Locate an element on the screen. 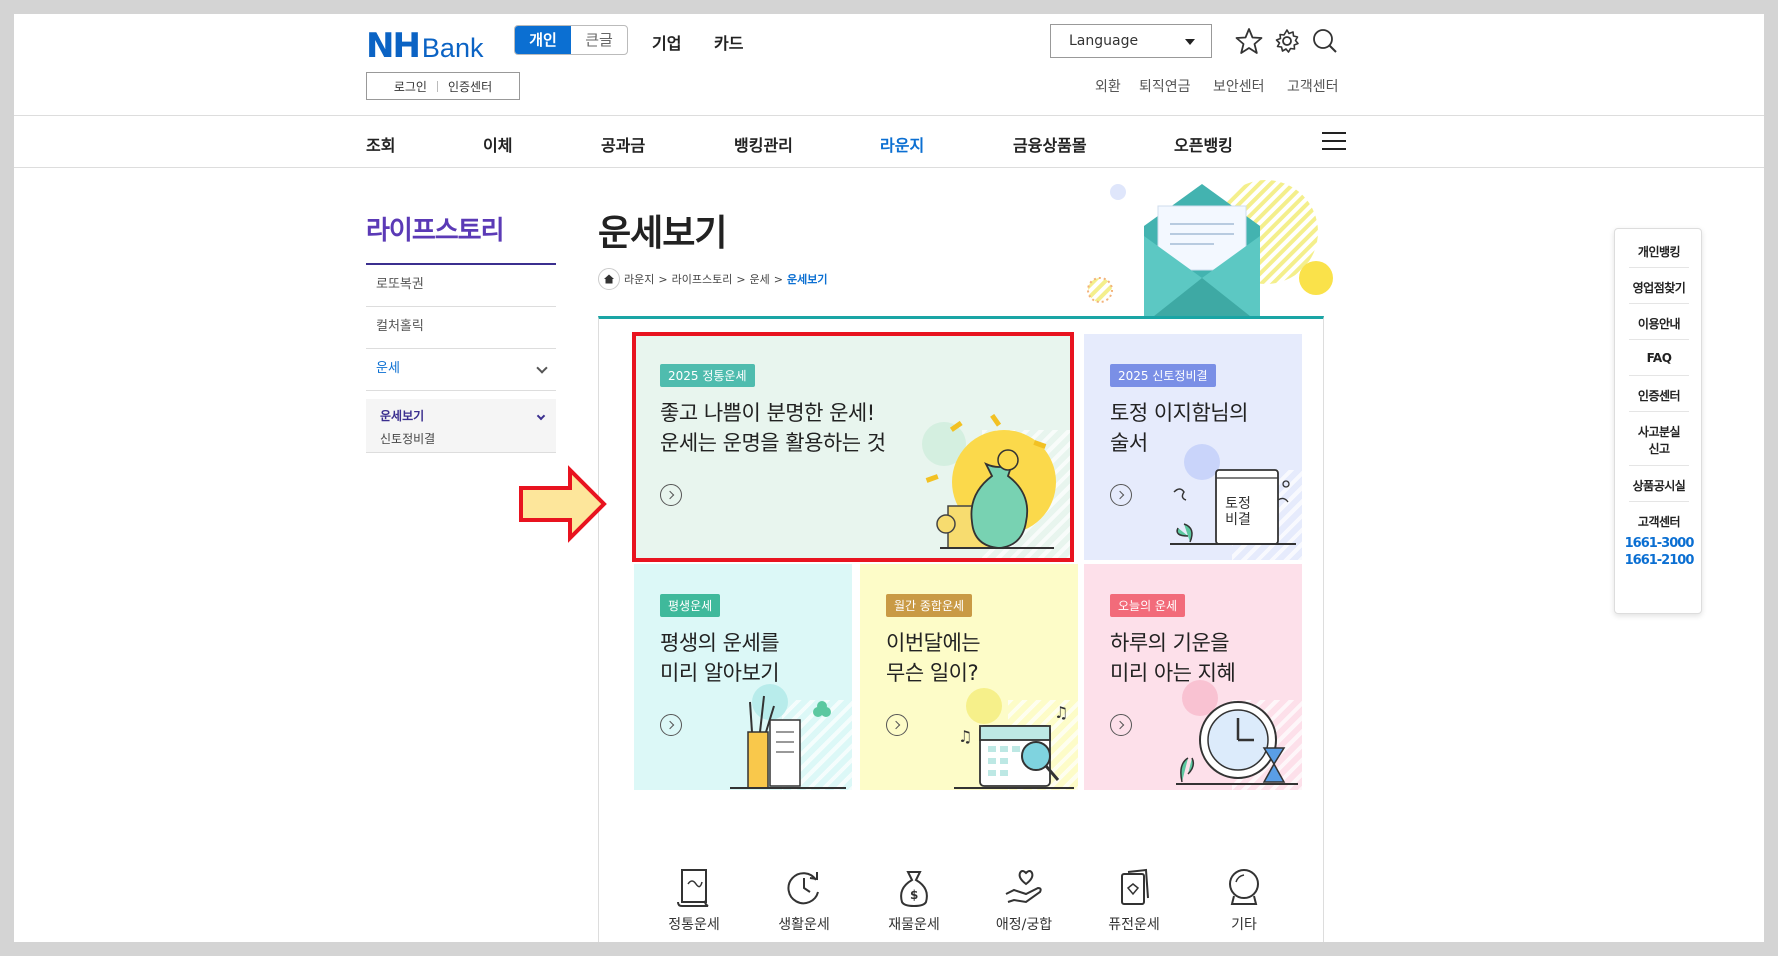  util-pension-link: 퇴직연금 is located at coordinates (1165, 86).